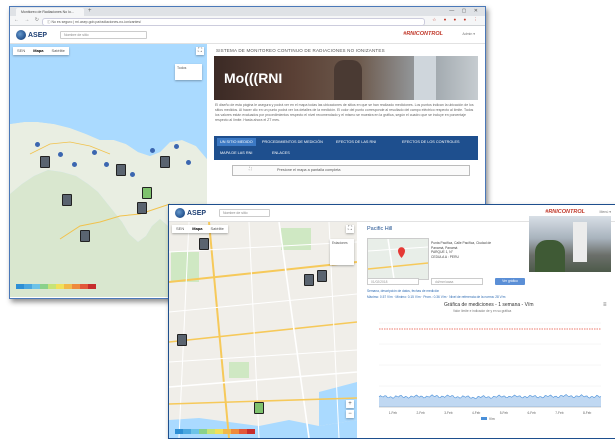 The height and width of the screenshot is (439, 615). Describe the element at coordinates (489, 305) in the screenshot. I see `chart-title: Gráfica de mediciones - 1 semana - V/m` at that location.